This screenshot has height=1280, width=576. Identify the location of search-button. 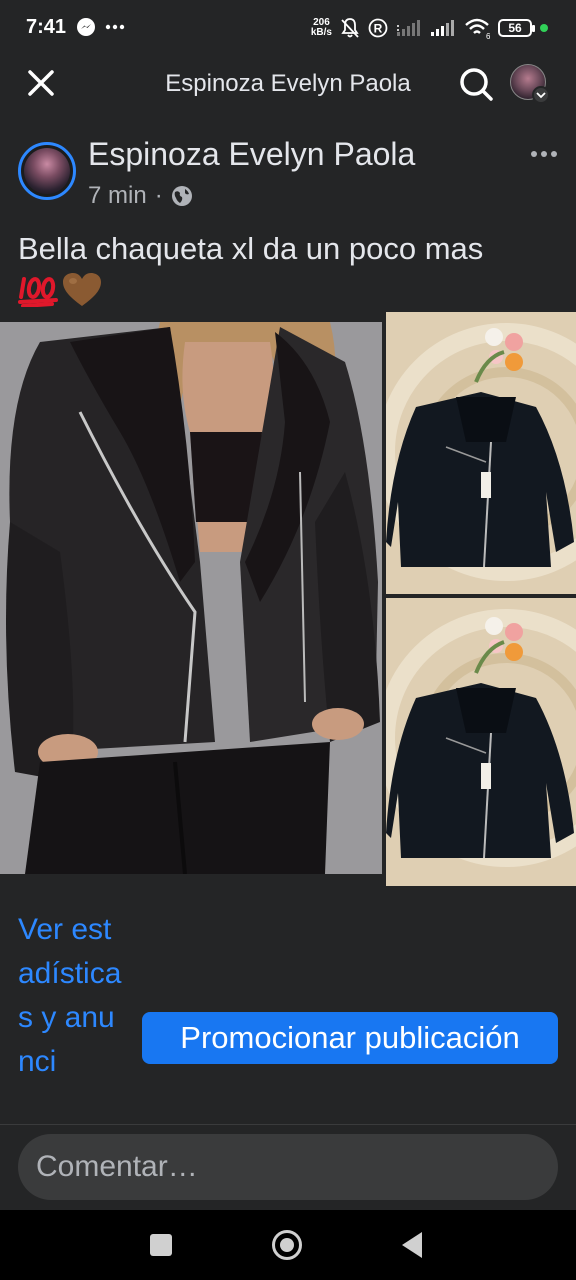
(476, 84).